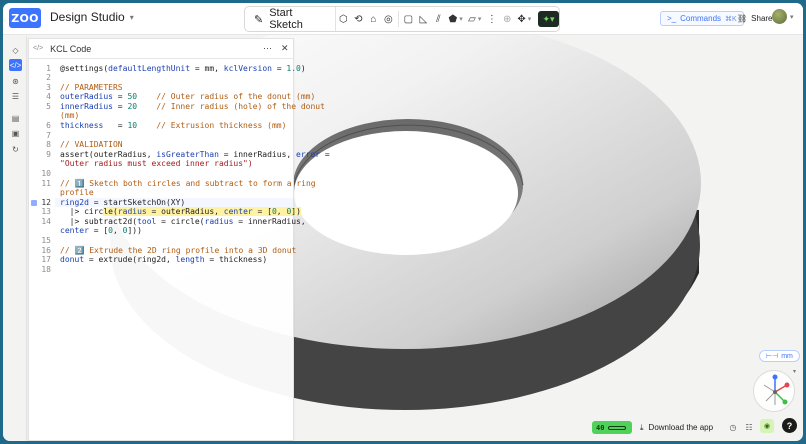  I want to click on code-token: ])), so click(134, 230).